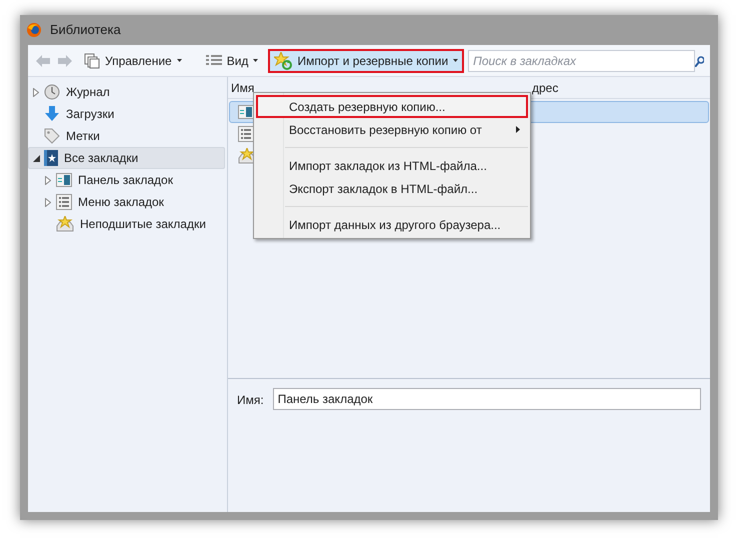 Image resolution: width=738 pixels, height=538 pixels. I want to click on field-label: Имя:, so click(250, 400).